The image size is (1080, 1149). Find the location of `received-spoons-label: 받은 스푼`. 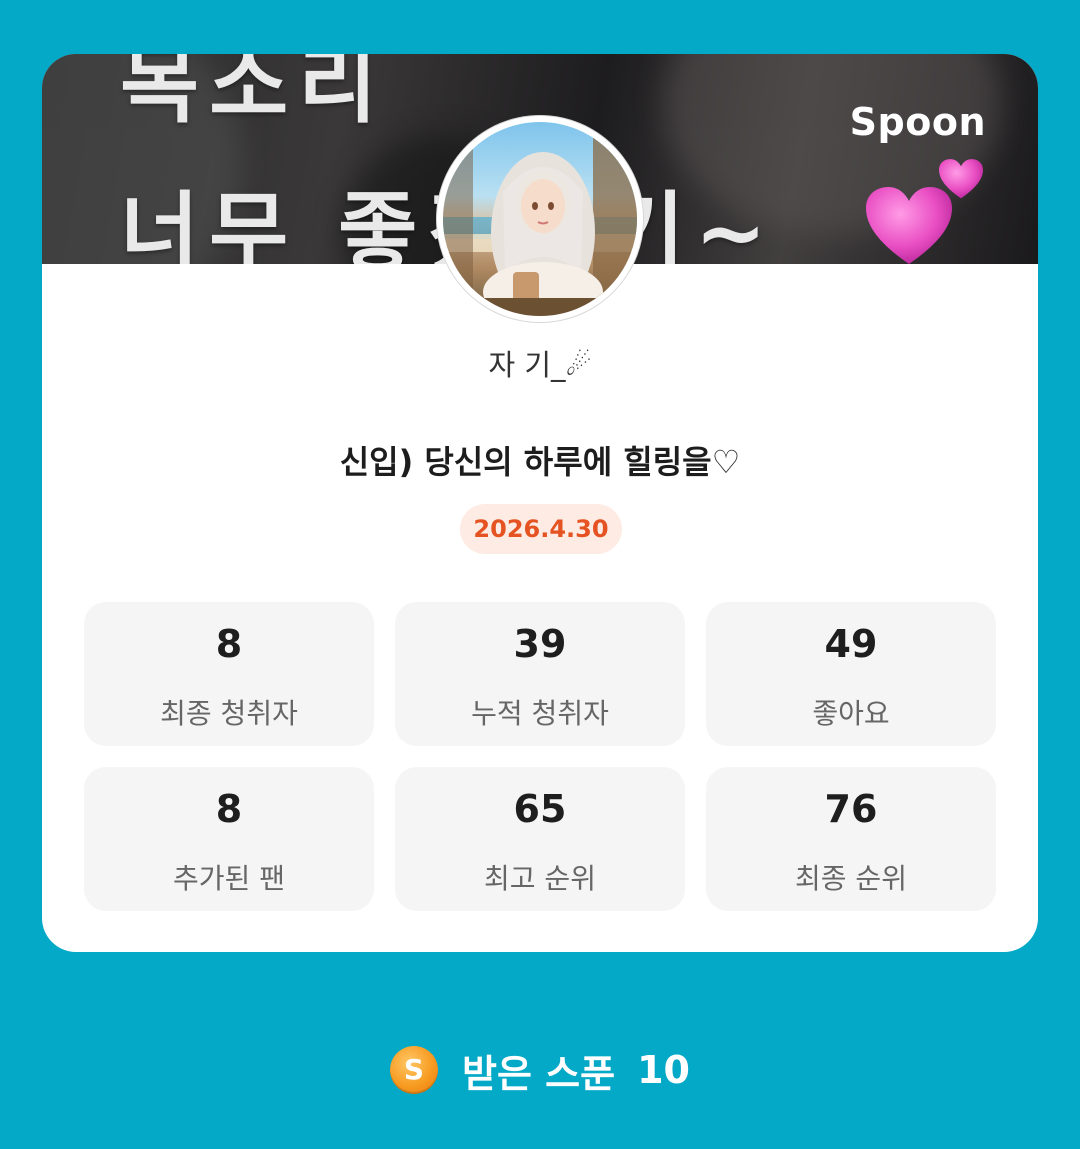

received-spoons-label: 받은 스푼 is located at coordinates (539, 1073).